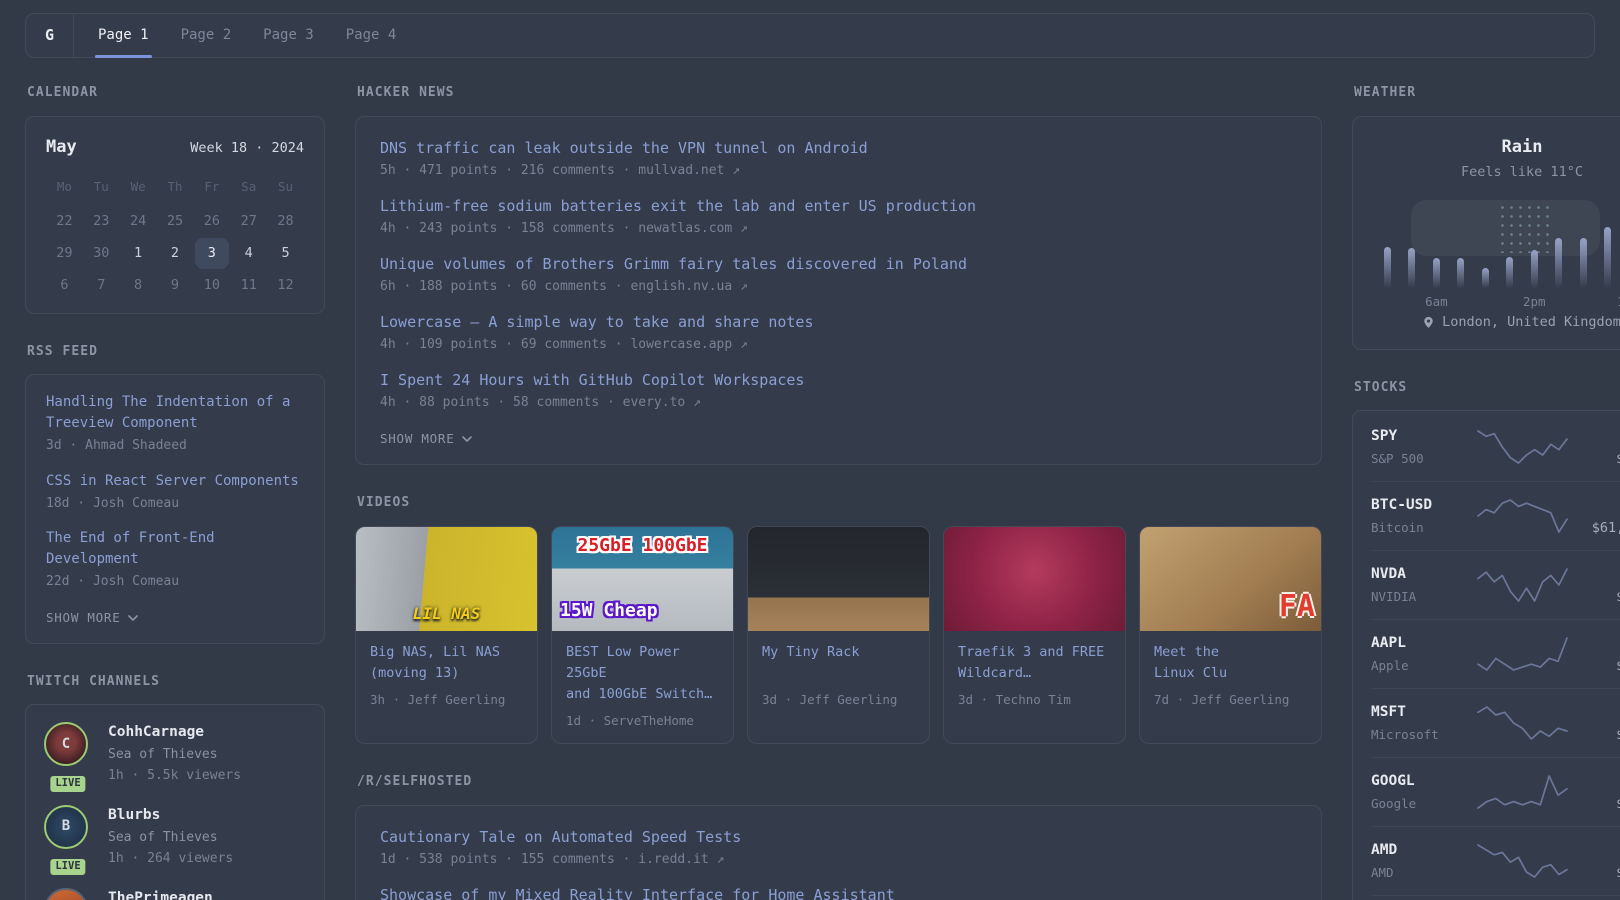 This screenshot has height=900, width=1620. What do you see at coordinates (417, 438) in the screenshot?
I see `hacker-news-show-more-label: SHOW MORE` at bounding box center [417, 438].